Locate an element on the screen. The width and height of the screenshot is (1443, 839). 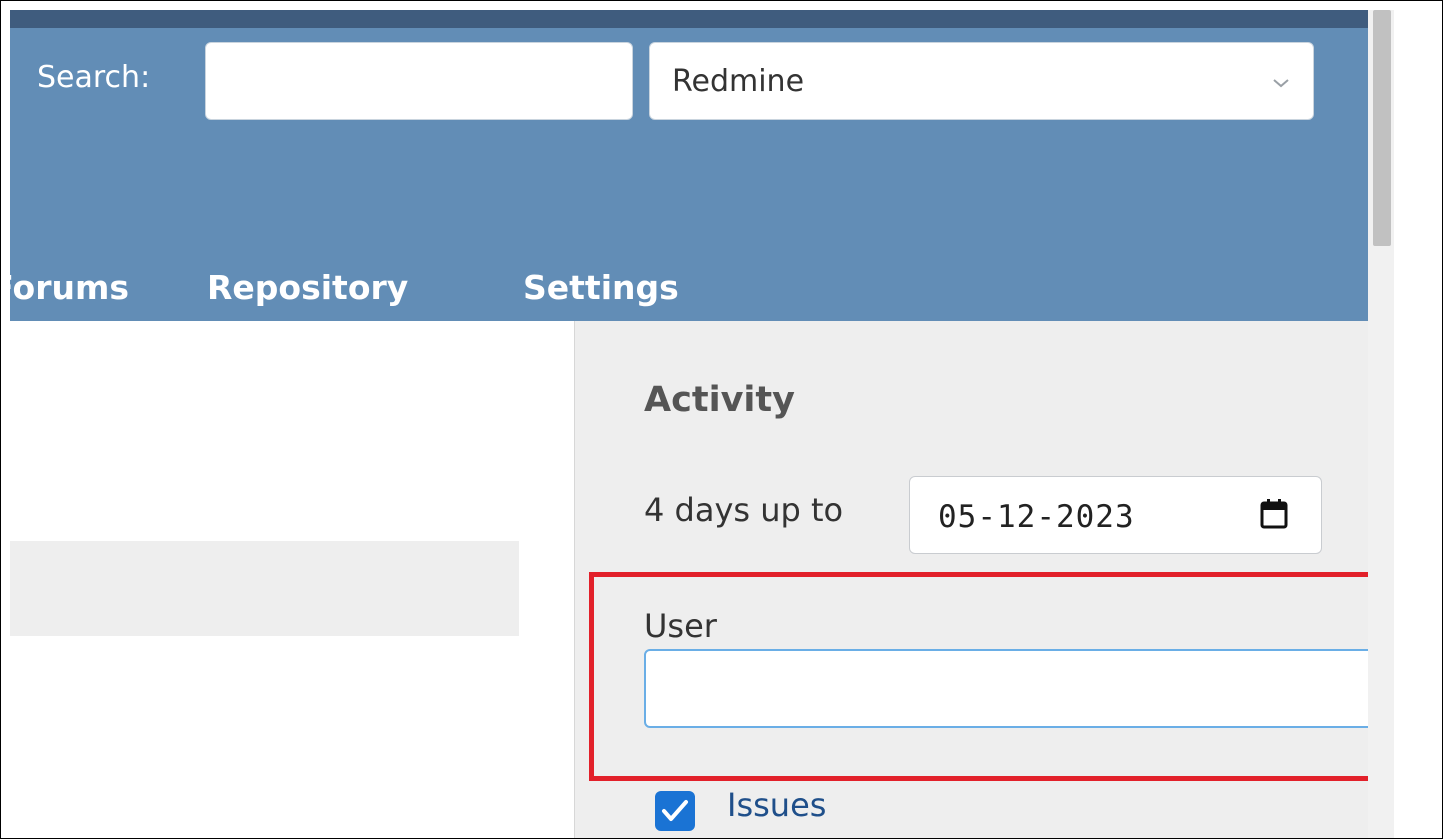
date-value: 05-12-2023 is located at coordinates (1036, 517).